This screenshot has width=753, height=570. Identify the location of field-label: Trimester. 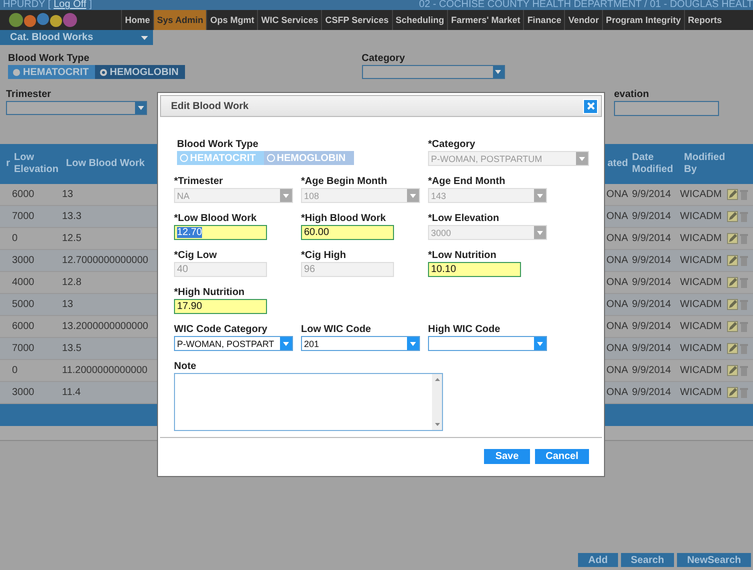
(29, 94).